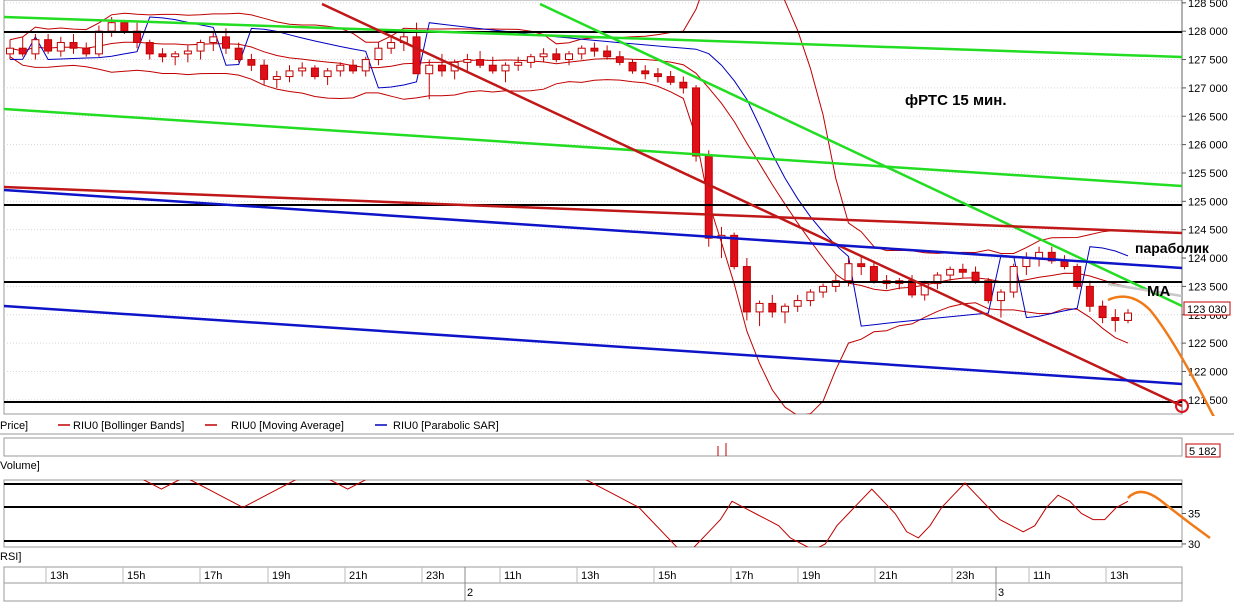 This screenshot has width=1234, height=603. Describe the element at coordinates (1208, 61) in the screenshot. I see `price-tick-label: 127 500` at that location.